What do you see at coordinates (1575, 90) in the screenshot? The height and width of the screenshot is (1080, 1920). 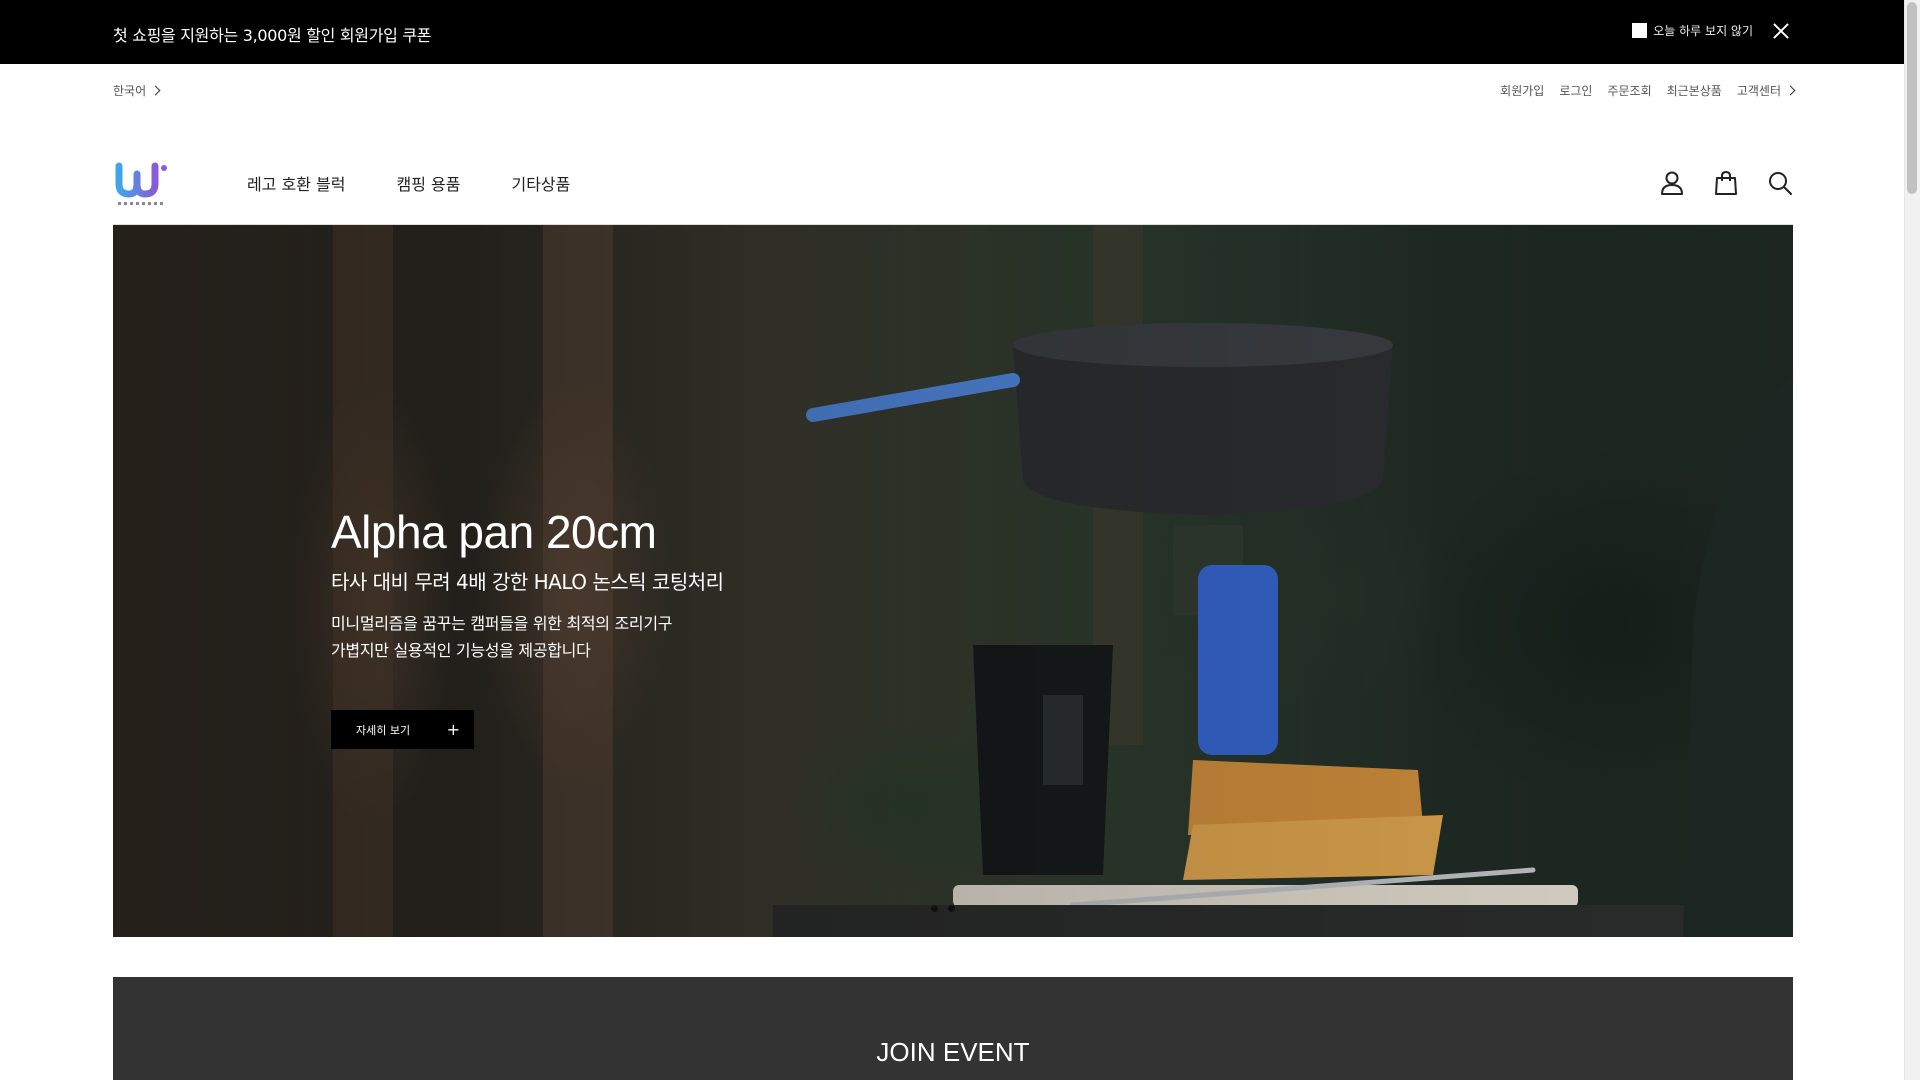 I see `login-link: 로그인` at bounding box center [1575, 90].